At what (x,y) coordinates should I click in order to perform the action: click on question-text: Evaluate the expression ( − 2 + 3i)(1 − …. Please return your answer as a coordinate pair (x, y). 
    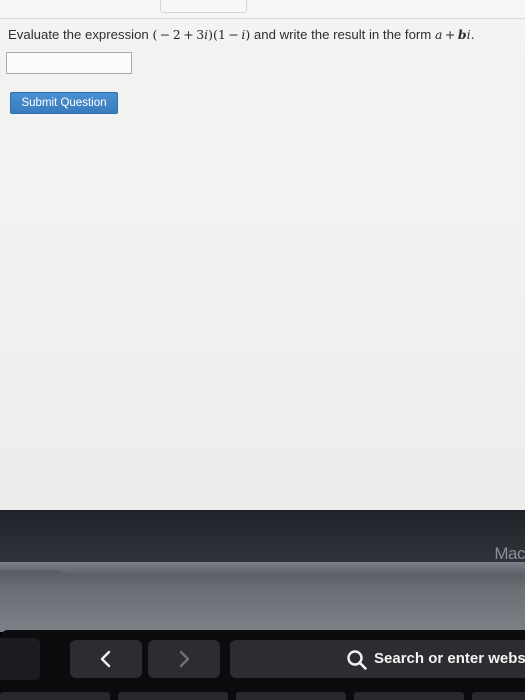
    Looking at the image, I should click on (241, 34).